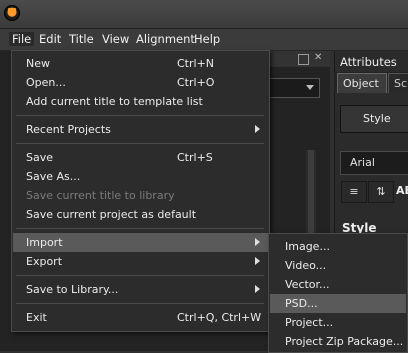 This screenshot has width=408, height=353. I want to click on menu-item-label: Save current project as default, so click(111, 214).